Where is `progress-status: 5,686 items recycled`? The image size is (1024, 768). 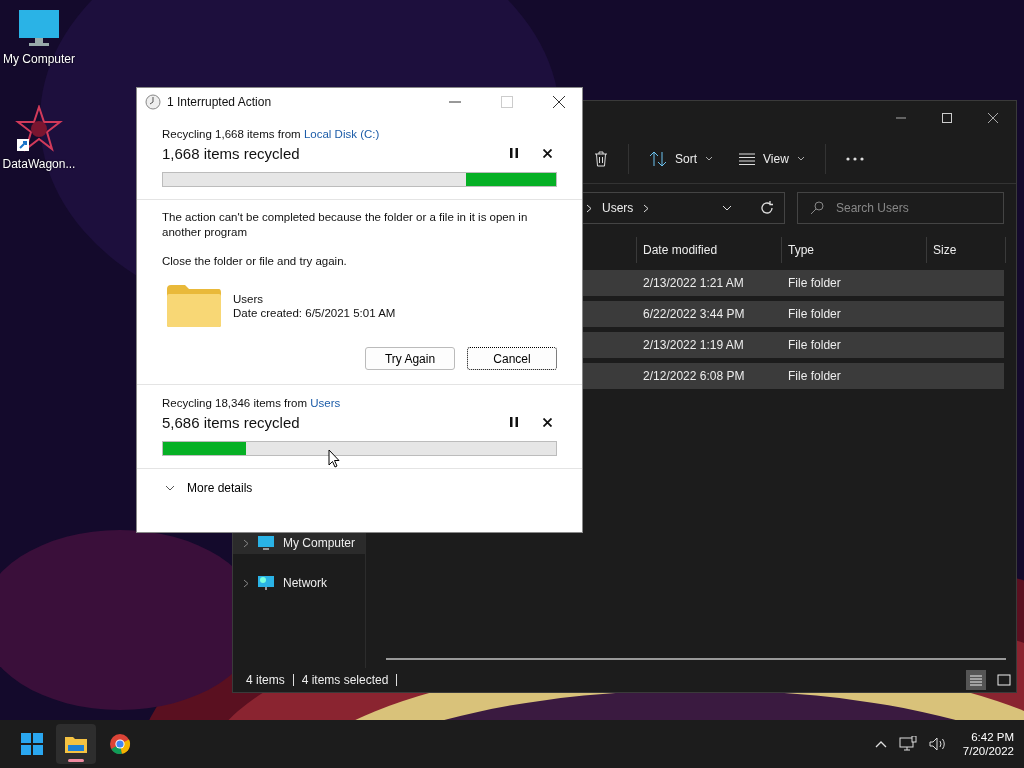 progress-status: 5,686 items recycled is located at coordinates (231, 422).